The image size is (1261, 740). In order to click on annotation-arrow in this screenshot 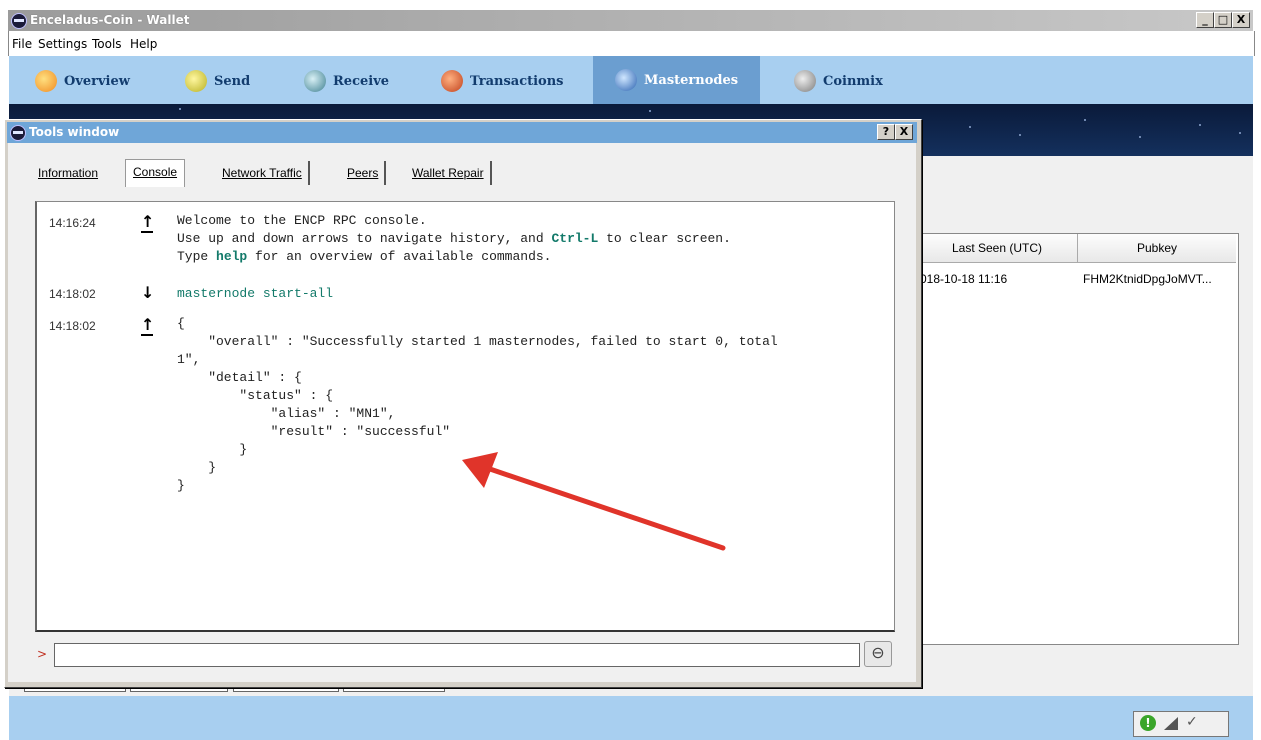, I will do `click(594, 501)`.